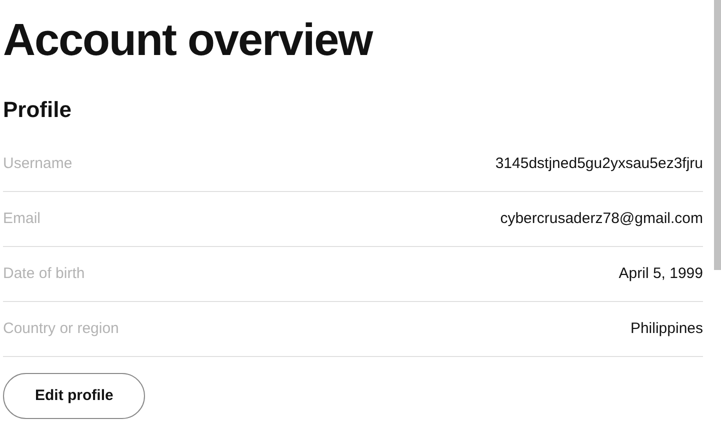  I want to click on field-label: Country or region, so click(61, 328).